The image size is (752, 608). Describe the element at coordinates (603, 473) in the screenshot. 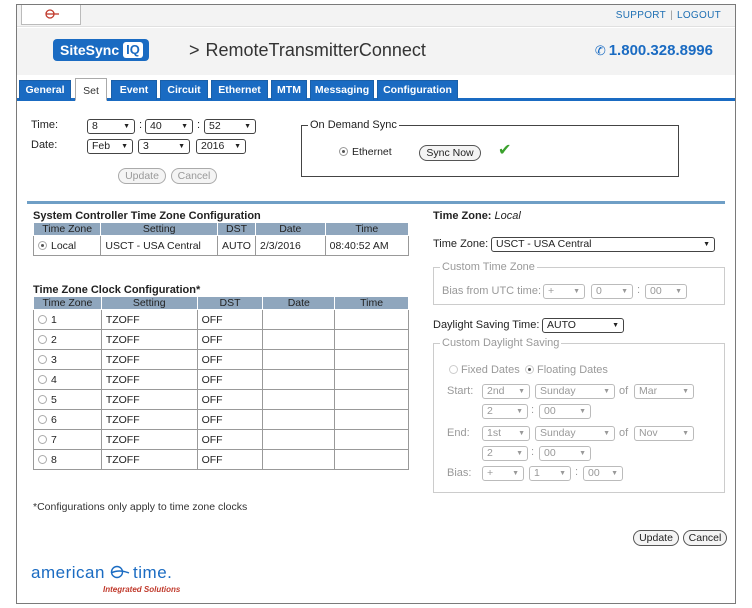

I see `dst-bias-min-select: 00 ▼` at that location.